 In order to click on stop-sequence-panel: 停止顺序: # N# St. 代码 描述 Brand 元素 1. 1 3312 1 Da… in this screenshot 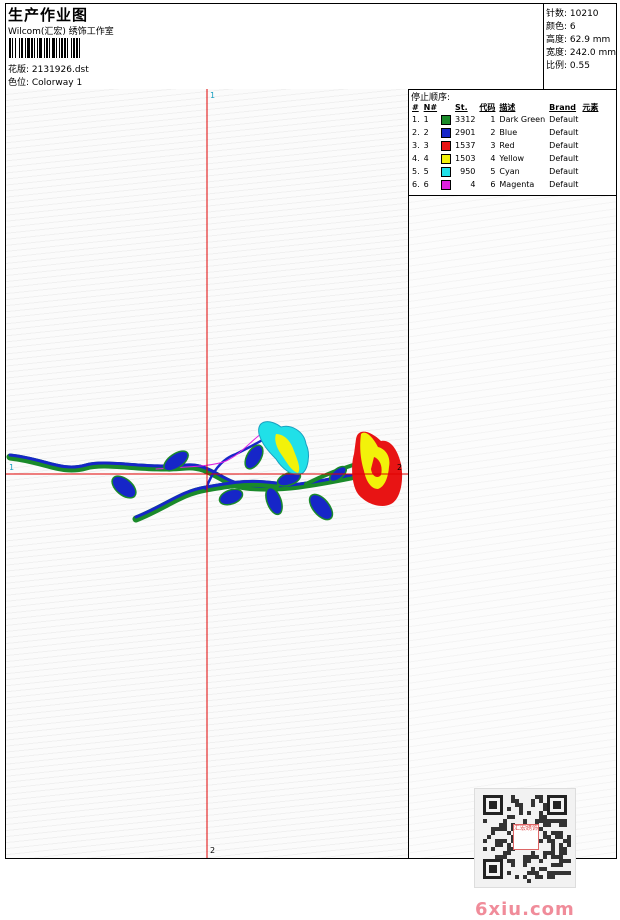, I will do `click(512, 142)`.